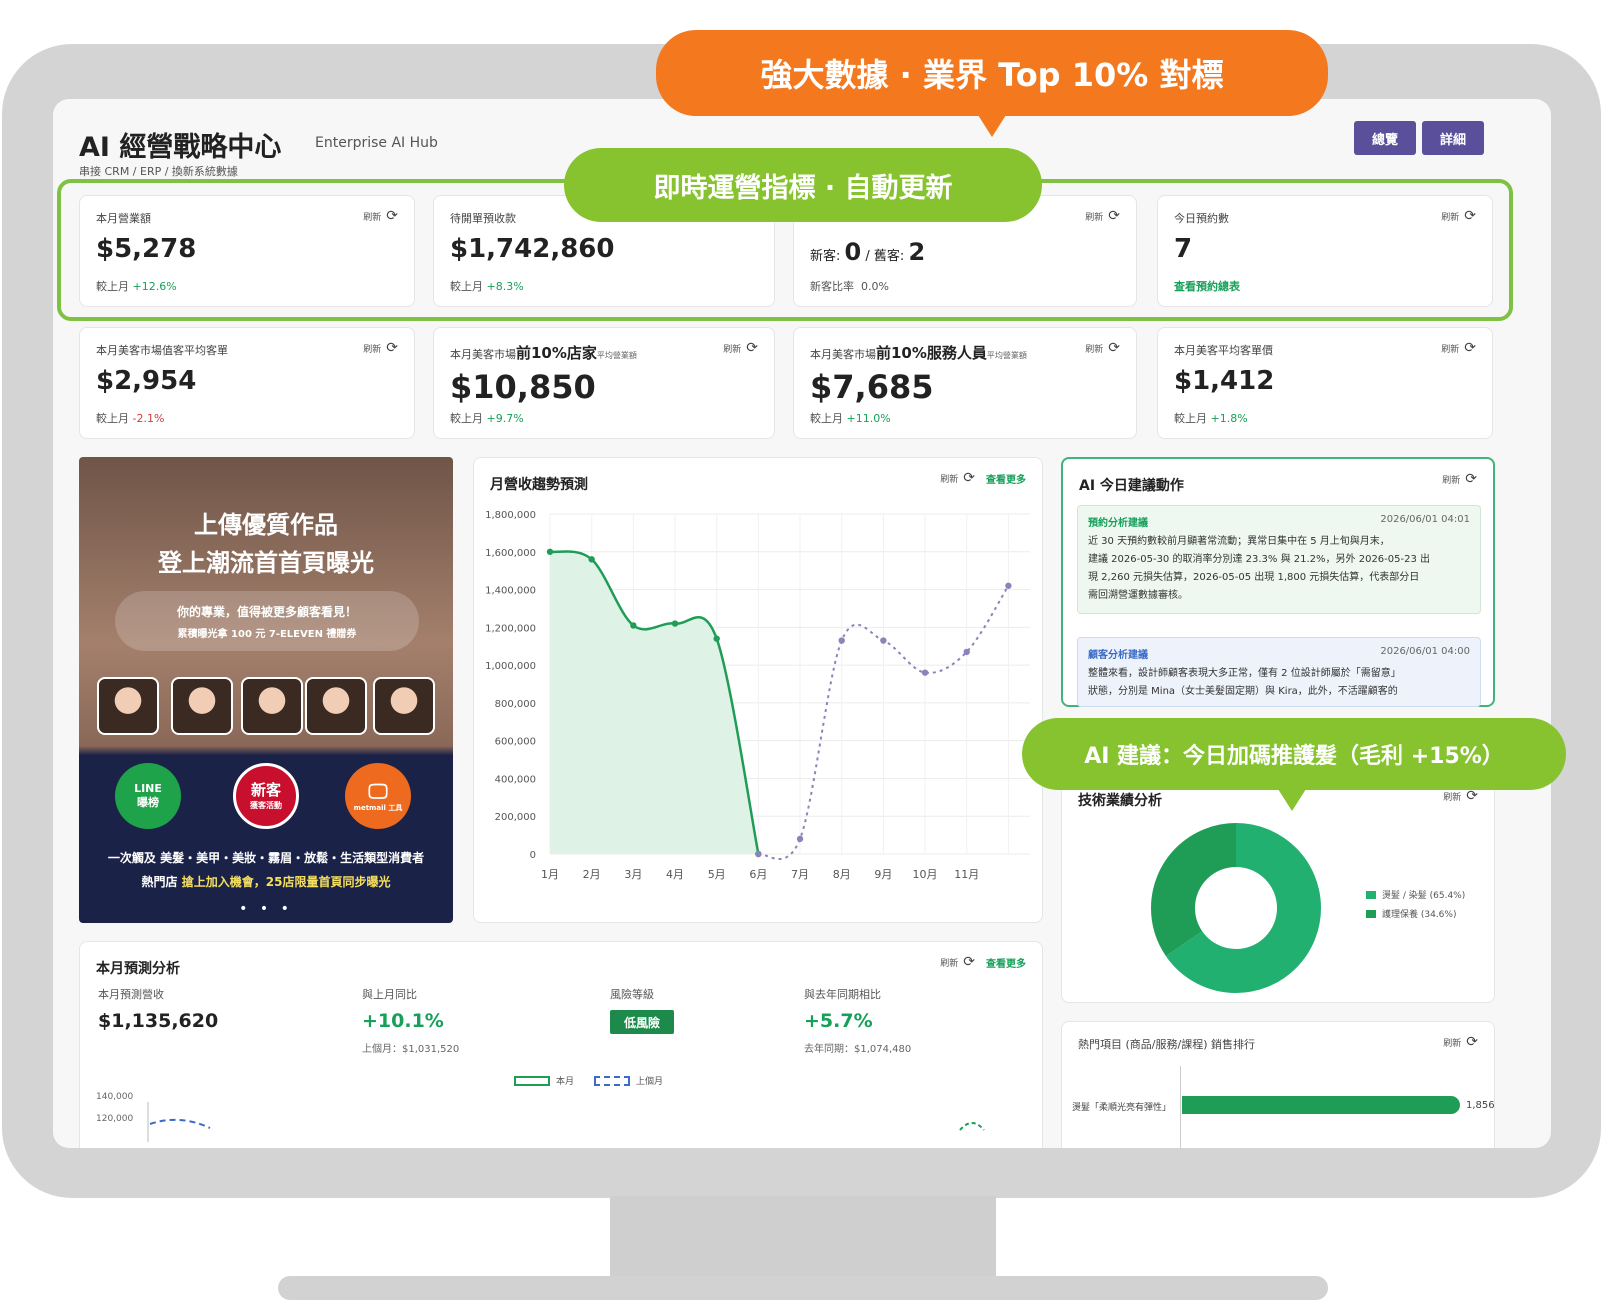 The height and width of the screenshot is (1304, 1605). Describe the element at coordinates (1453, 138) in the screenshot. I see `detail-button: 詳細` at that location.